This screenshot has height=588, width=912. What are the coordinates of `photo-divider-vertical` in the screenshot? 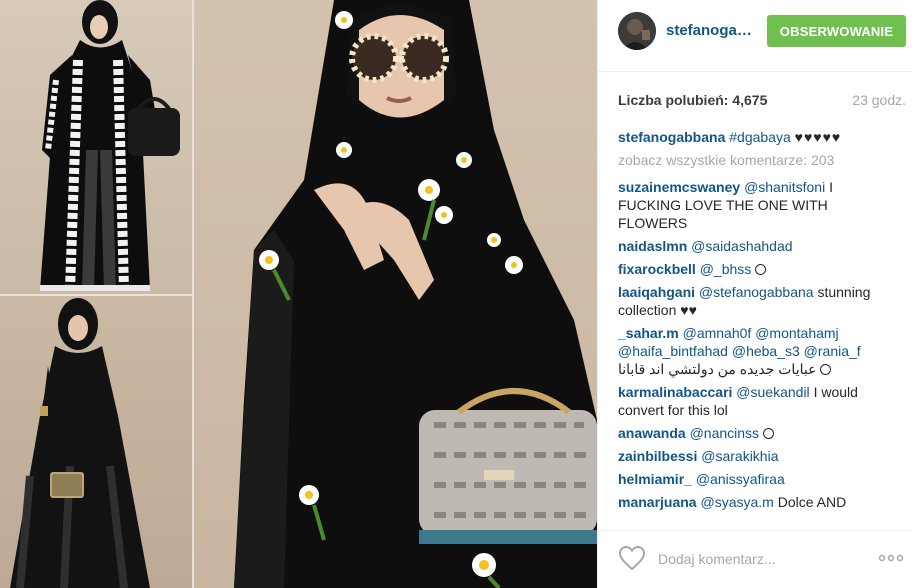 It's located at (193, 294).